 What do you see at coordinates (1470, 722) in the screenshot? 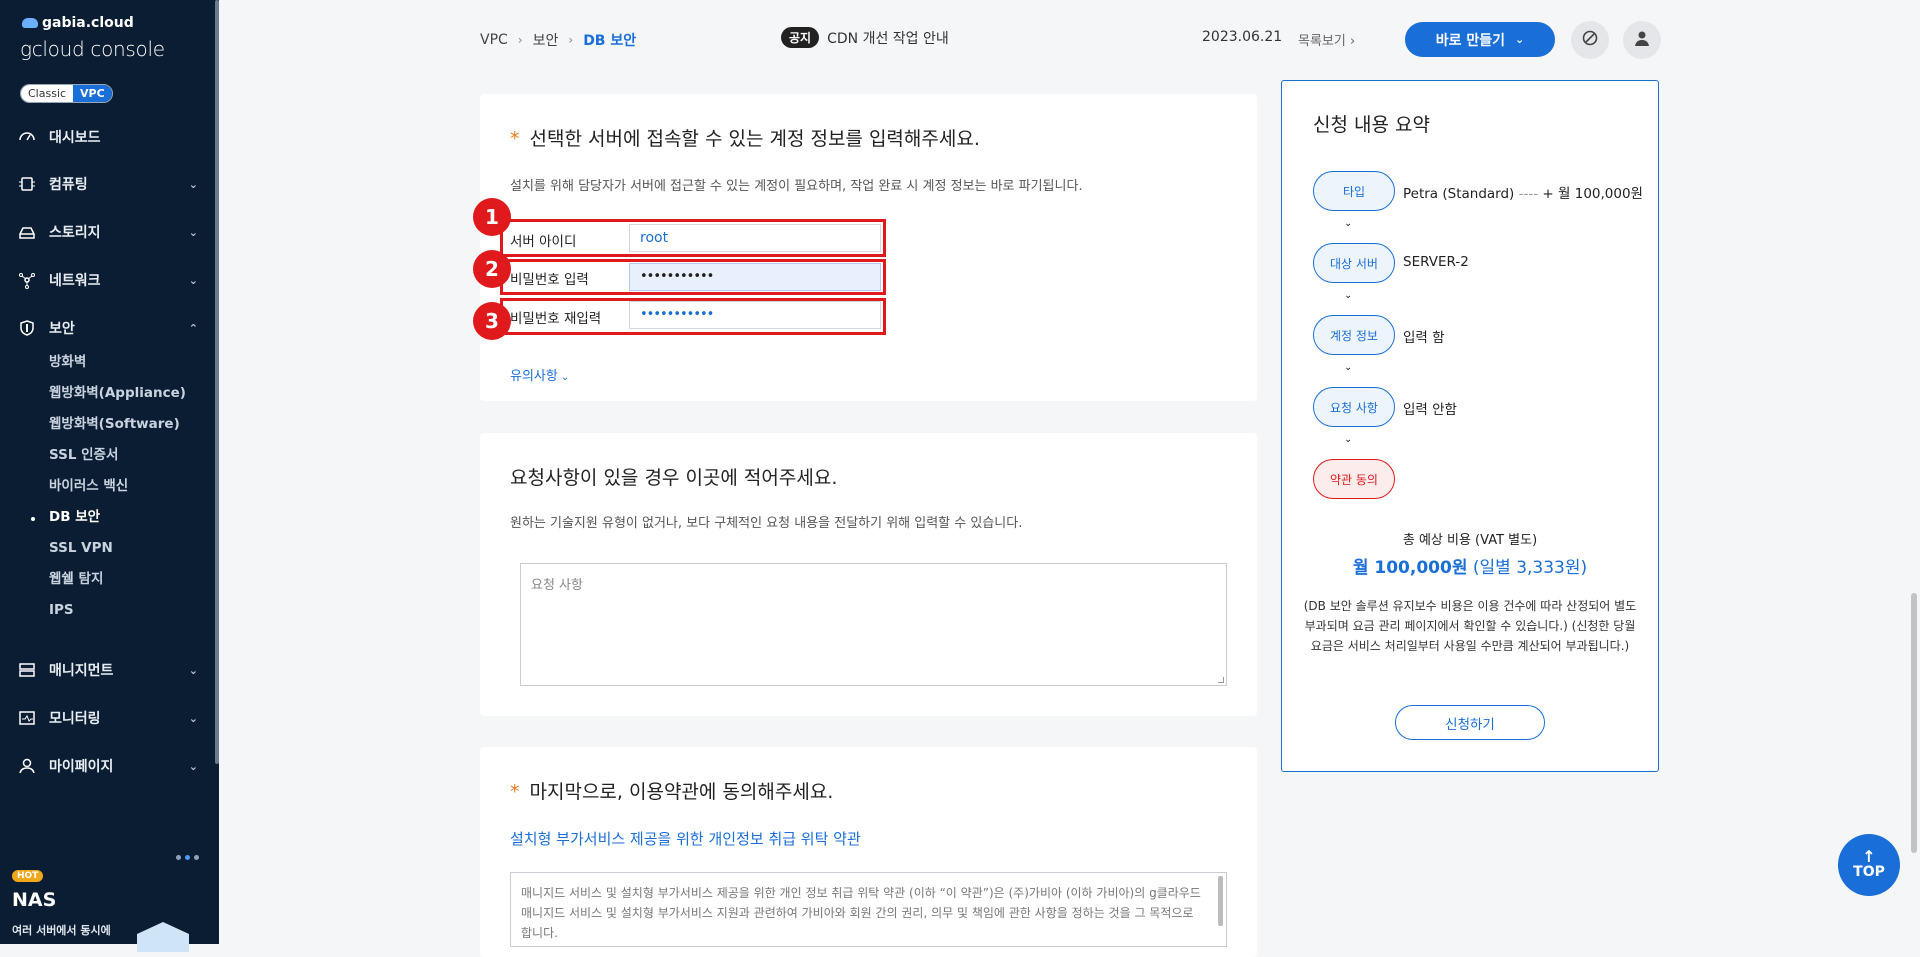
I see `apply-button: 신청하기` at bounding box center [1470, 722].